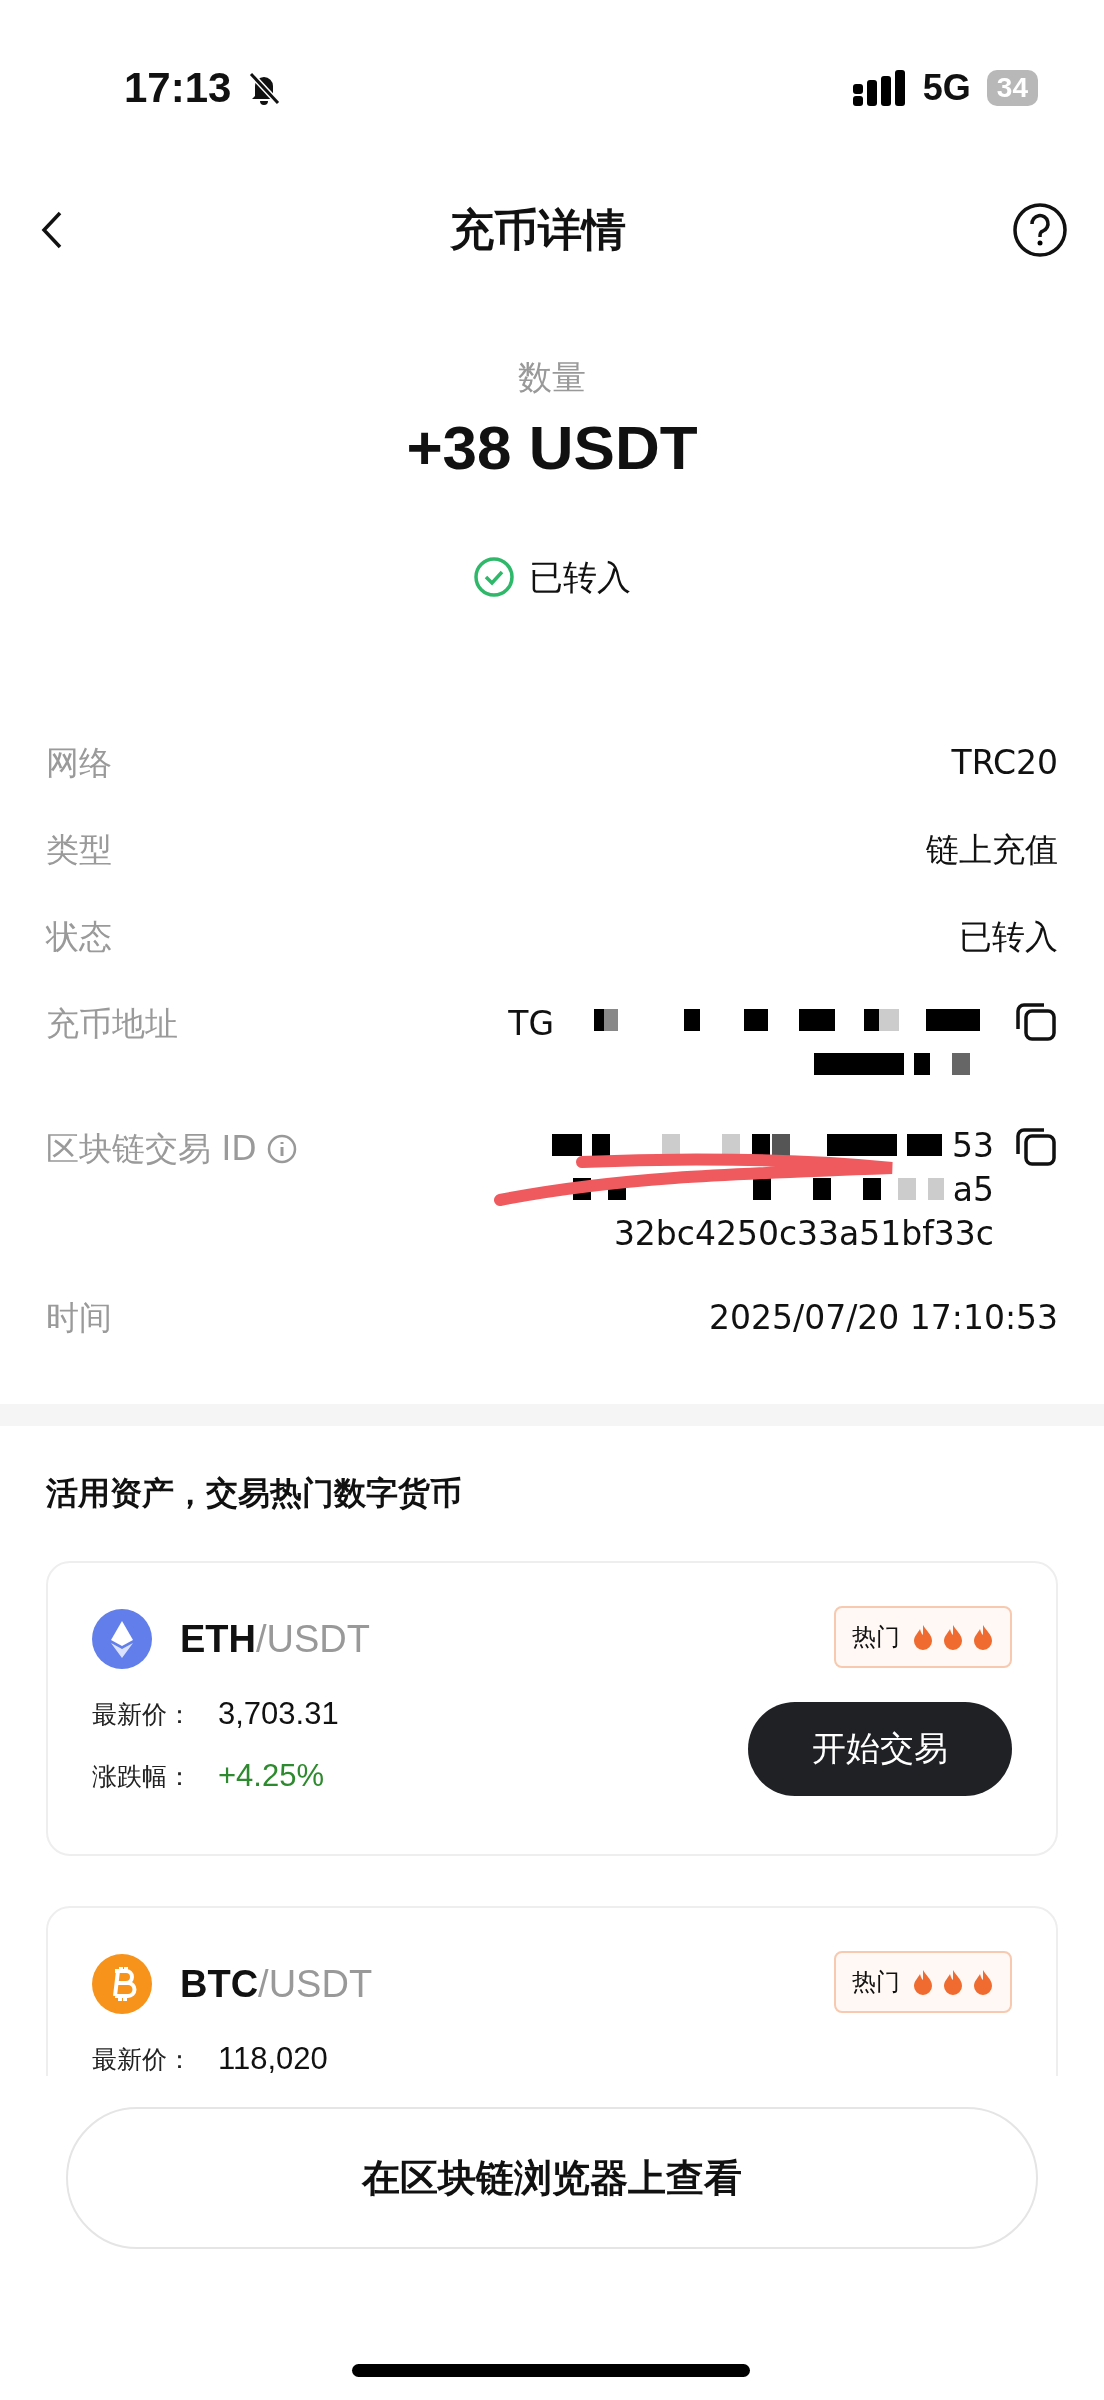 The image size is (1104, 2400). Describe the element at coordinates (946, 88) in the screenshot. I see `network-label: 5G` at that location.